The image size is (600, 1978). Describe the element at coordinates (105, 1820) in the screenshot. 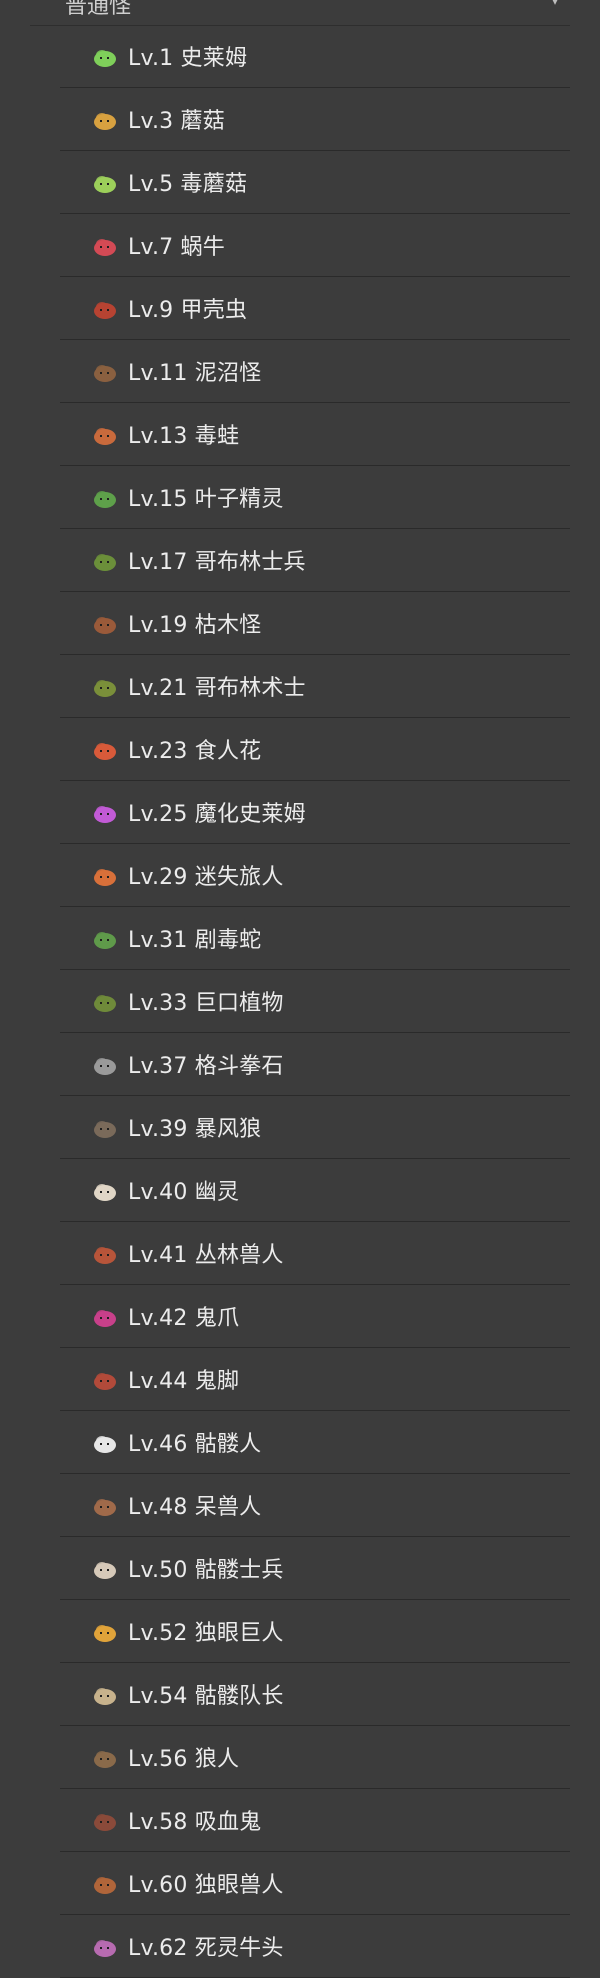

I see `vampire-icon` at that location.